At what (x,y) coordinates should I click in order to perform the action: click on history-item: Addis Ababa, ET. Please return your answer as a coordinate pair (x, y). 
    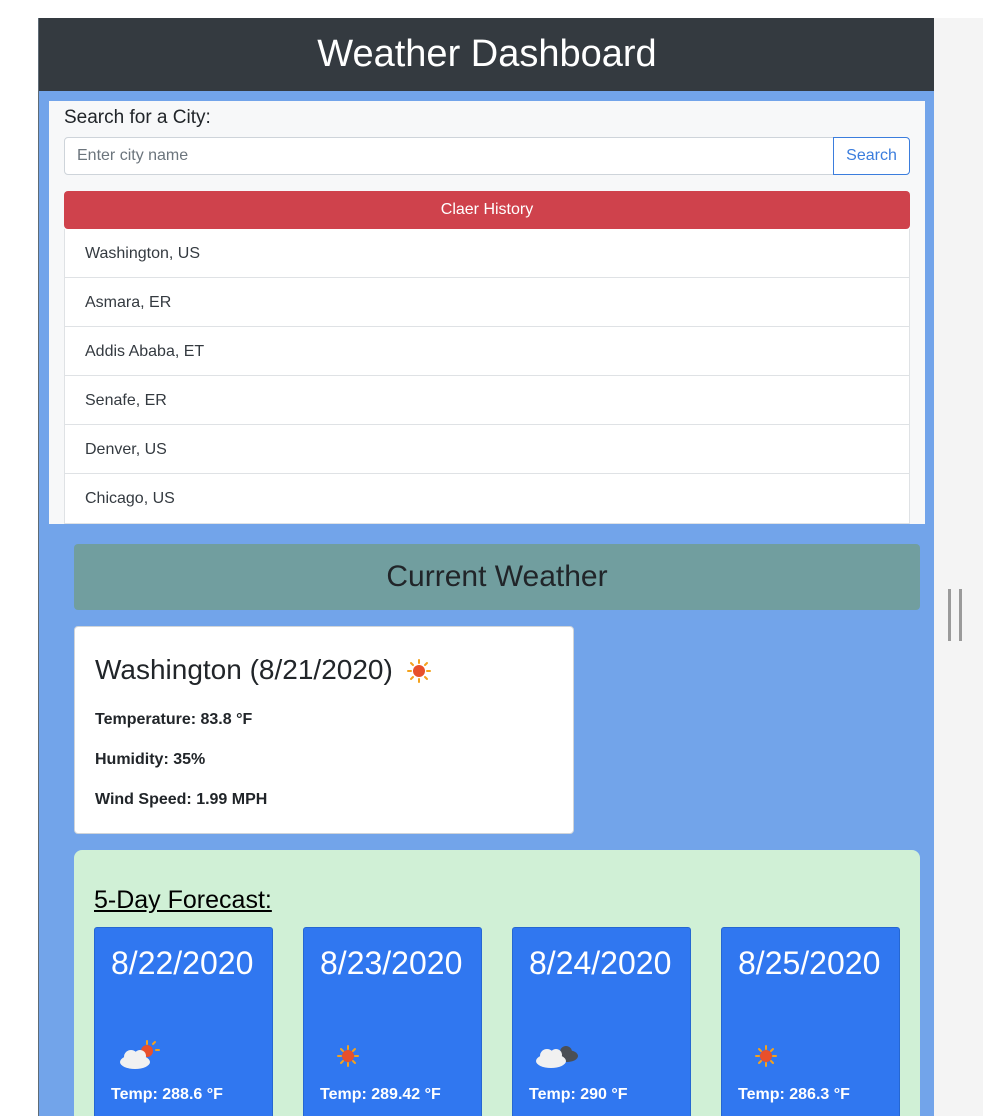
    Looking at the image, I should click on (487, 351).